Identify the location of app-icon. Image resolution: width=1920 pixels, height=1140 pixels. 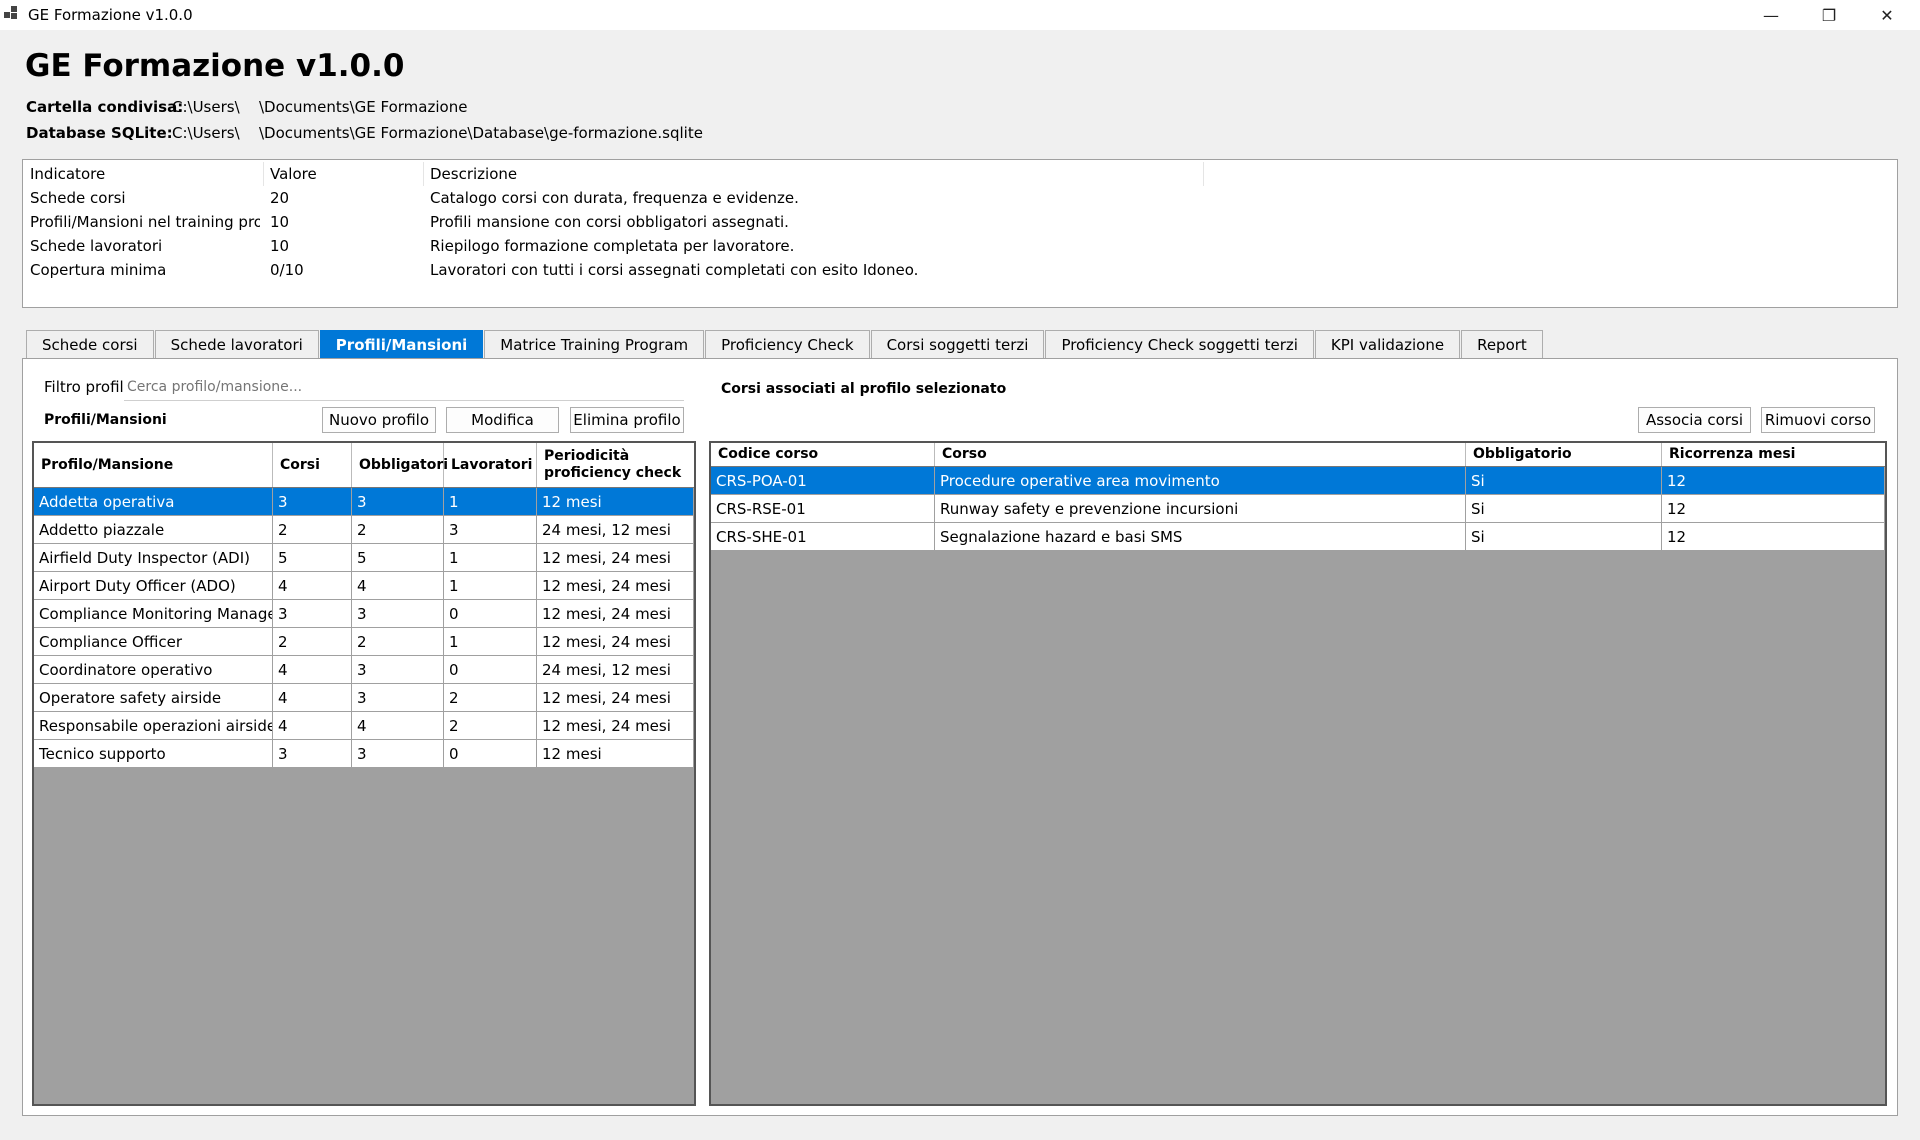
(12, 14).